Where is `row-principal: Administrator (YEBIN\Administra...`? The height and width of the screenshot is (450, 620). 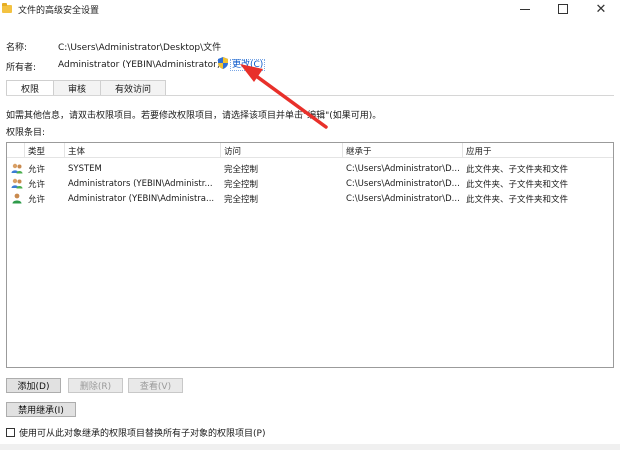 row-principal: Administrator (YEBIN\Administra... is located at coordinates (141, 198).